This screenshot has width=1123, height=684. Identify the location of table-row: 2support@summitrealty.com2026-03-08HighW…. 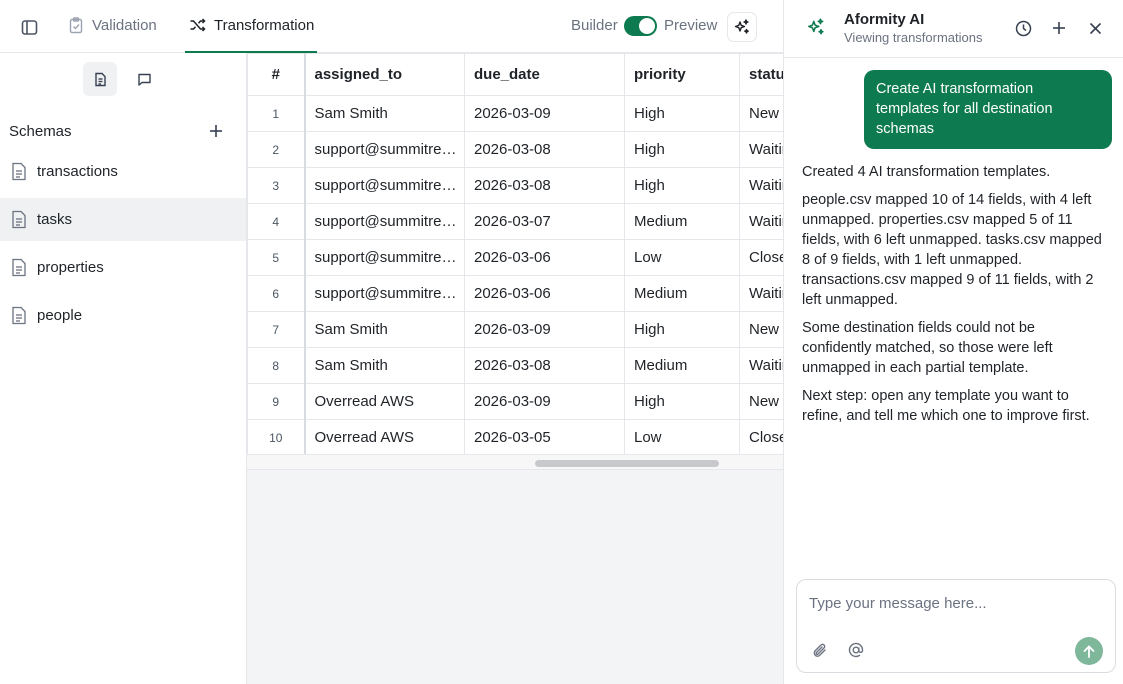
(515, 149).